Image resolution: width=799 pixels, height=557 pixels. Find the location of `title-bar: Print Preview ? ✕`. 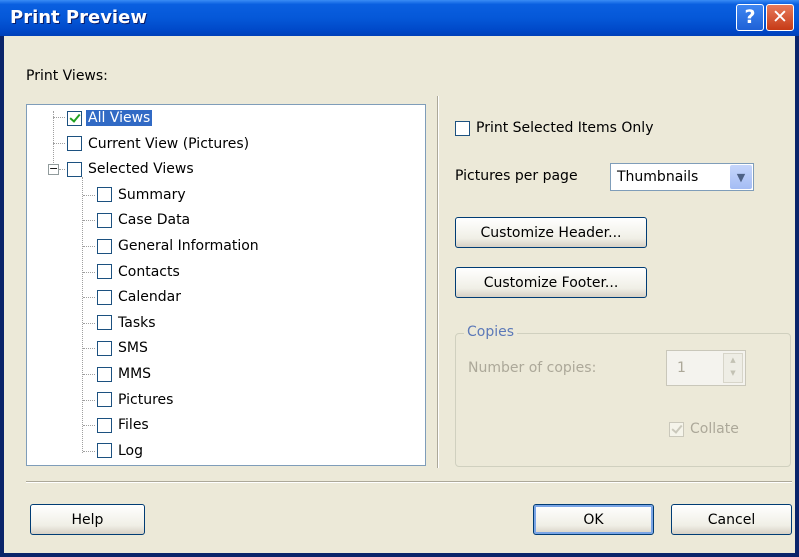

title-bar: Print Preview ? ✕ is located at coordinates (399, 18).